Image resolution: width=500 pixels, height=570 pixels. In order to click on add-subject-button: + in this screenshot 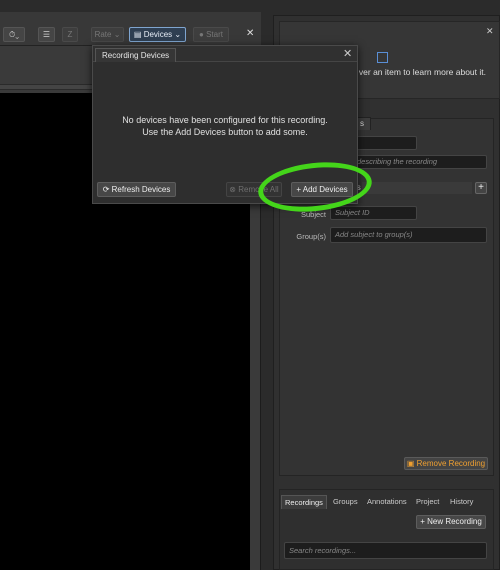, I will do `click(481, 188)`.